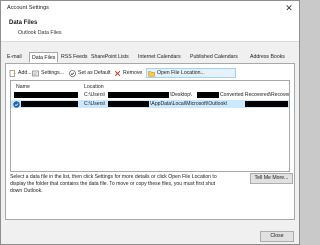 The height and width of the screenshot is (245, 320). I want to click on title-bar: Account Settings ✕, so click(150, 8).